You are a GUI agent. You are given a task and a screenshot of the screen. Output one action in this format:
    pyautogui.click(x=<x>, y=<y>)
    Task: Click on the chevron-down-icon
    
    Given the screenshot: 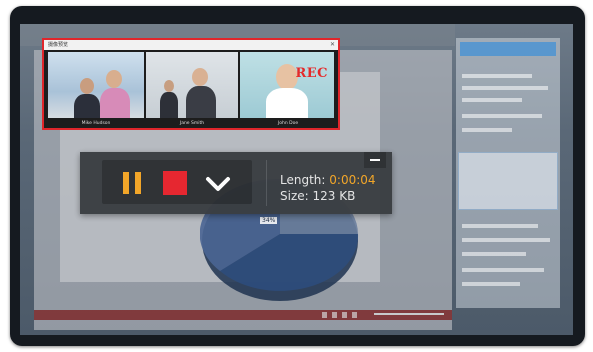 What is the action you would take?
    pyautogui.click(x=218, y=184)
    